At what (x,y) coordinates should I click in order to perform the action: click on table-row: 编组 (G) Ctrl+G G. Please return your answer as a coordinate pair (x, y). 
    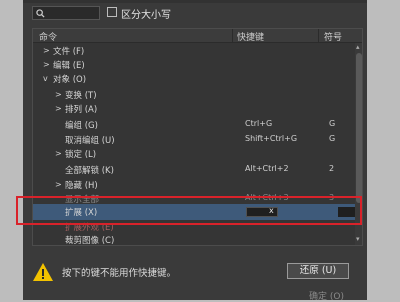
    Looking at the image, I should click on (194, 125).